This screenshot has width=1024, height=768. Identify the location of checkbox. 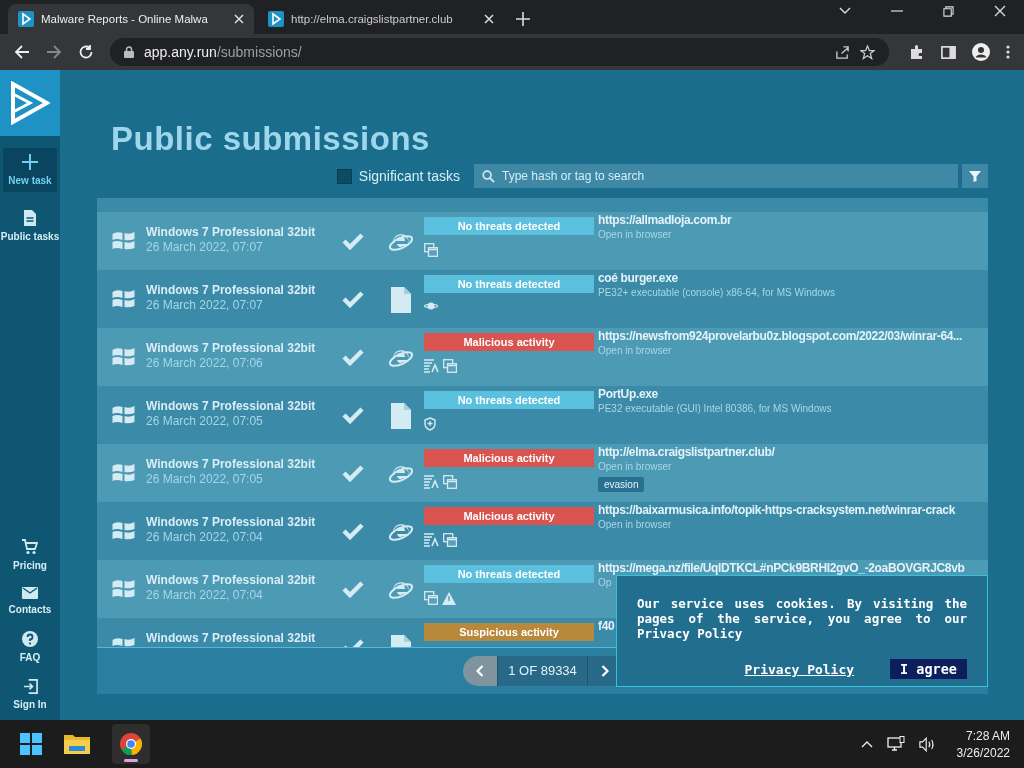
(344, 176).